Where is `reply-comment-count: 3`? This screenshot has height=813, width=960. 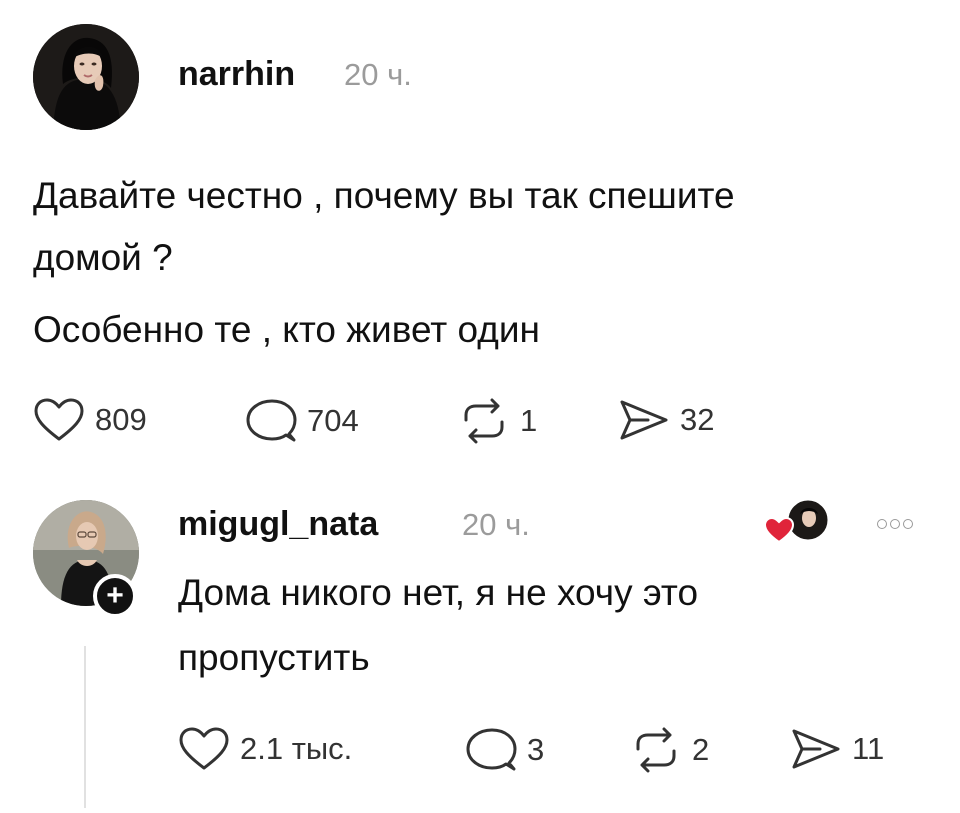 reply-comment-count: 3 is located at coordinates (536, 749).